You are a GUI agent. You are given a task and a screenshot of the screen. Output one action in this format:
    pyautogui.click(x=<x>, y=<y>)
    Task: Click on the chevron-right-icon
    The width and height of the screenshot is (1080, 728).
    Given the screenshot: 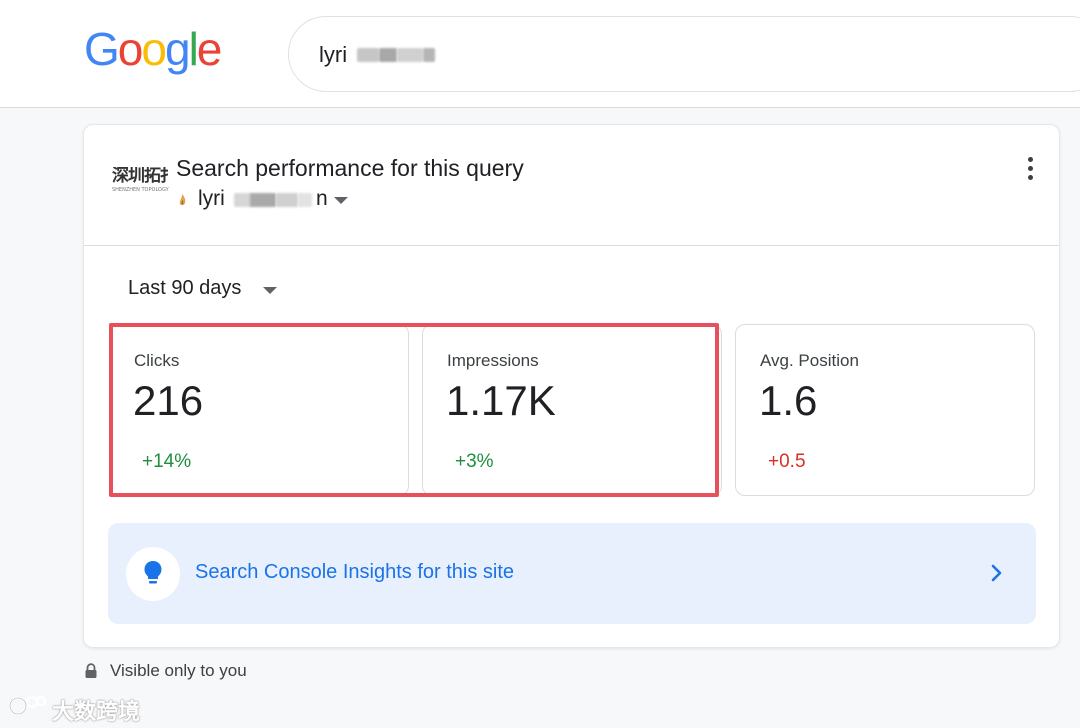 What is the action you would take?
    pyautogui.click(x=996, y=573)
    